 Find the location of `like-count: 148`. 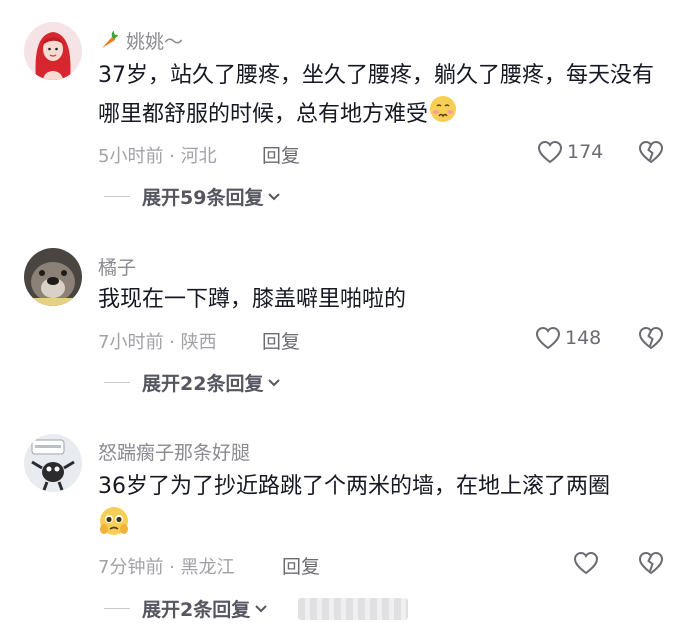

like-count: 148 is located at coordinates (583, 338).